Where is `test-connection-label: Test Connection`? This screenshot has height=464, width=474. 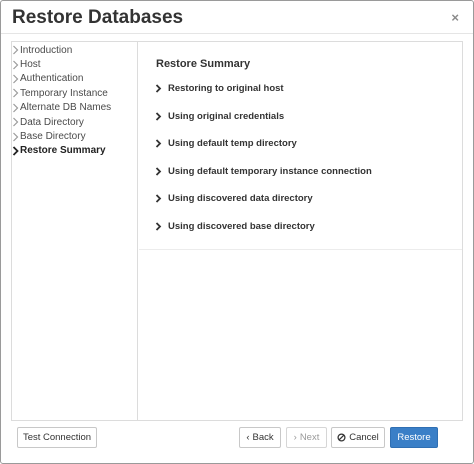
test-connection-label: Test Connection is located at coordinates (57, 437).